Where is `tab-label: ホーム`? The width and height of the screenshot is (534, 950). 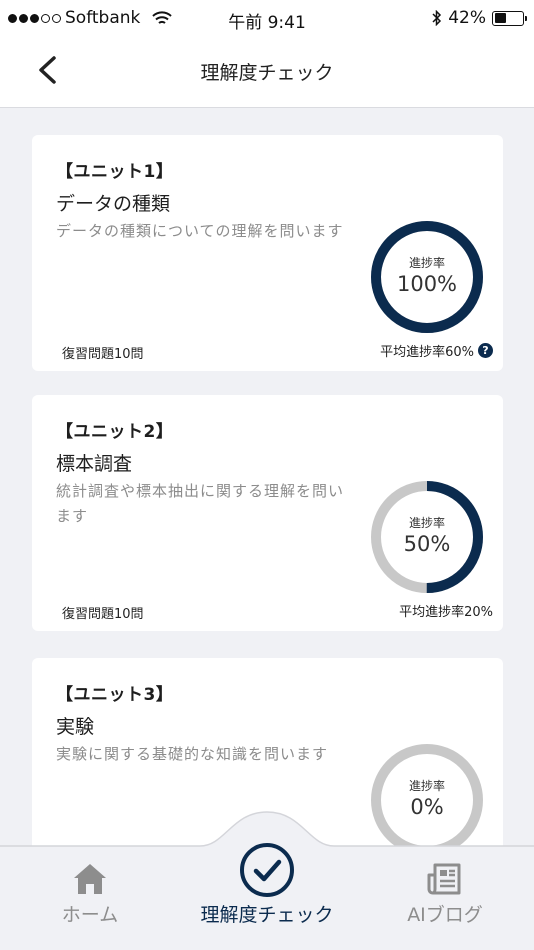 tab-label: ホーム is located at coordinates (90, 915).